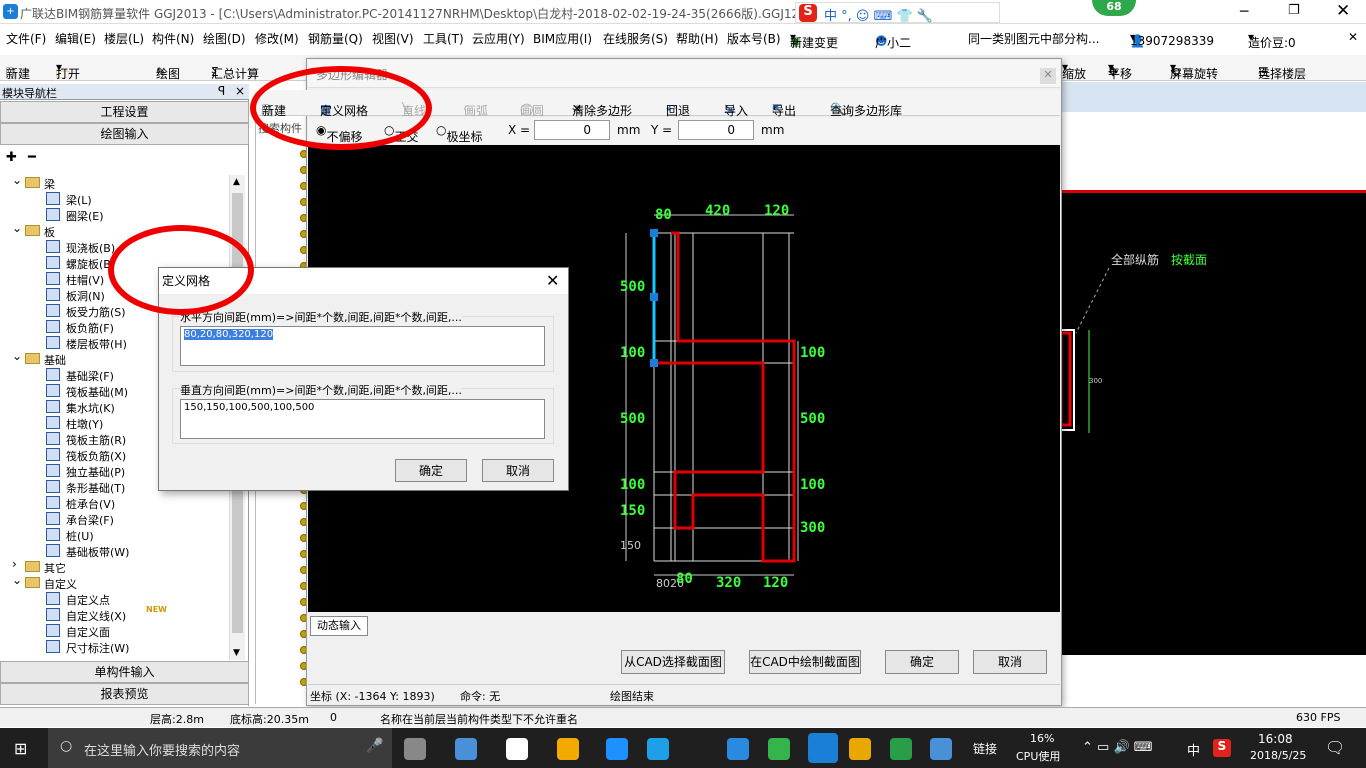 Image resolution: width=1366 pixels, height=768 pixels. Describe the element at coordinates (114, 551) in the screenshot. I see `tree-item: 基础板带(W)` at that location.